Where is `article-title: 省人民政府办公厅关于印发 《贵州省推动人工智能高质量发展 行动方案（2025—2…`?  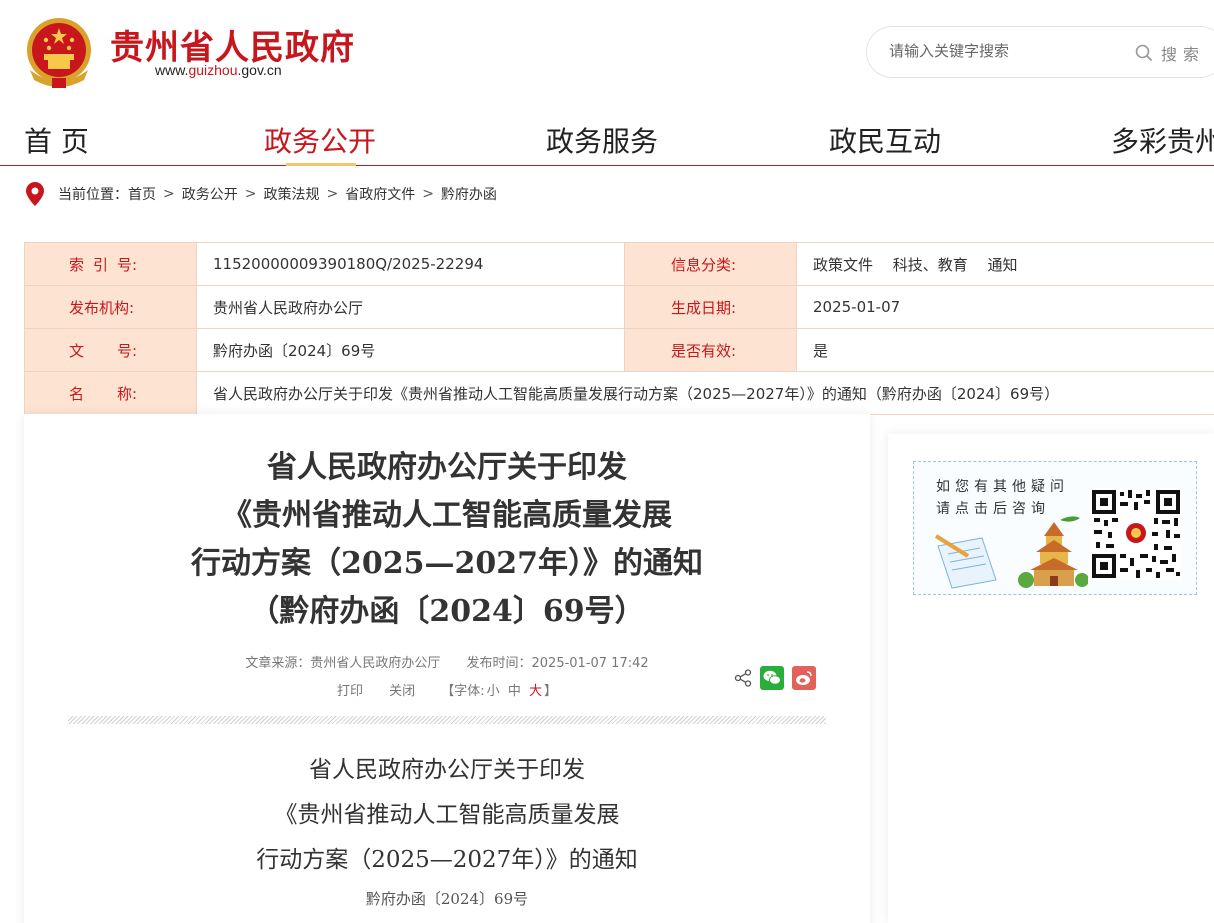 article-title: 省人民政府办公厅关于印发 《贵州省推动人工智能高质量发展 行动方案（2025—2… is located at coordinates (447, 540).